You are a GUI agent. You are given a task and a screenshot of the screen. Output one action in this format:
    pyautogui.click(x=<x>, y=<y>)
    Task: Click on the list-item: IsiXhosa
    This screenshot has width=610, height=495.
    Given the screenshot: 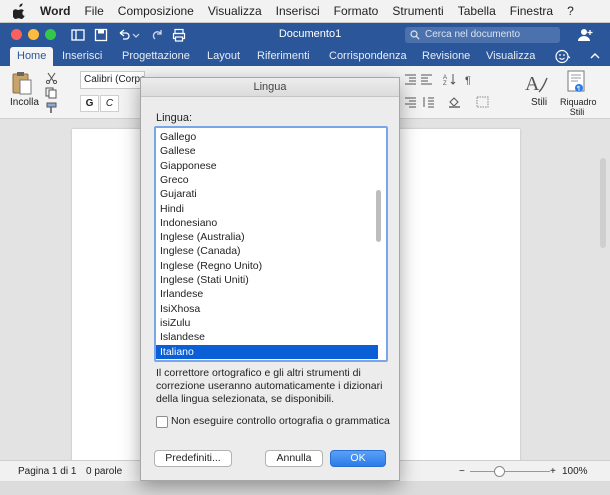 What is the action you would take?
    pyautogui.click(x=267, y=309)
    